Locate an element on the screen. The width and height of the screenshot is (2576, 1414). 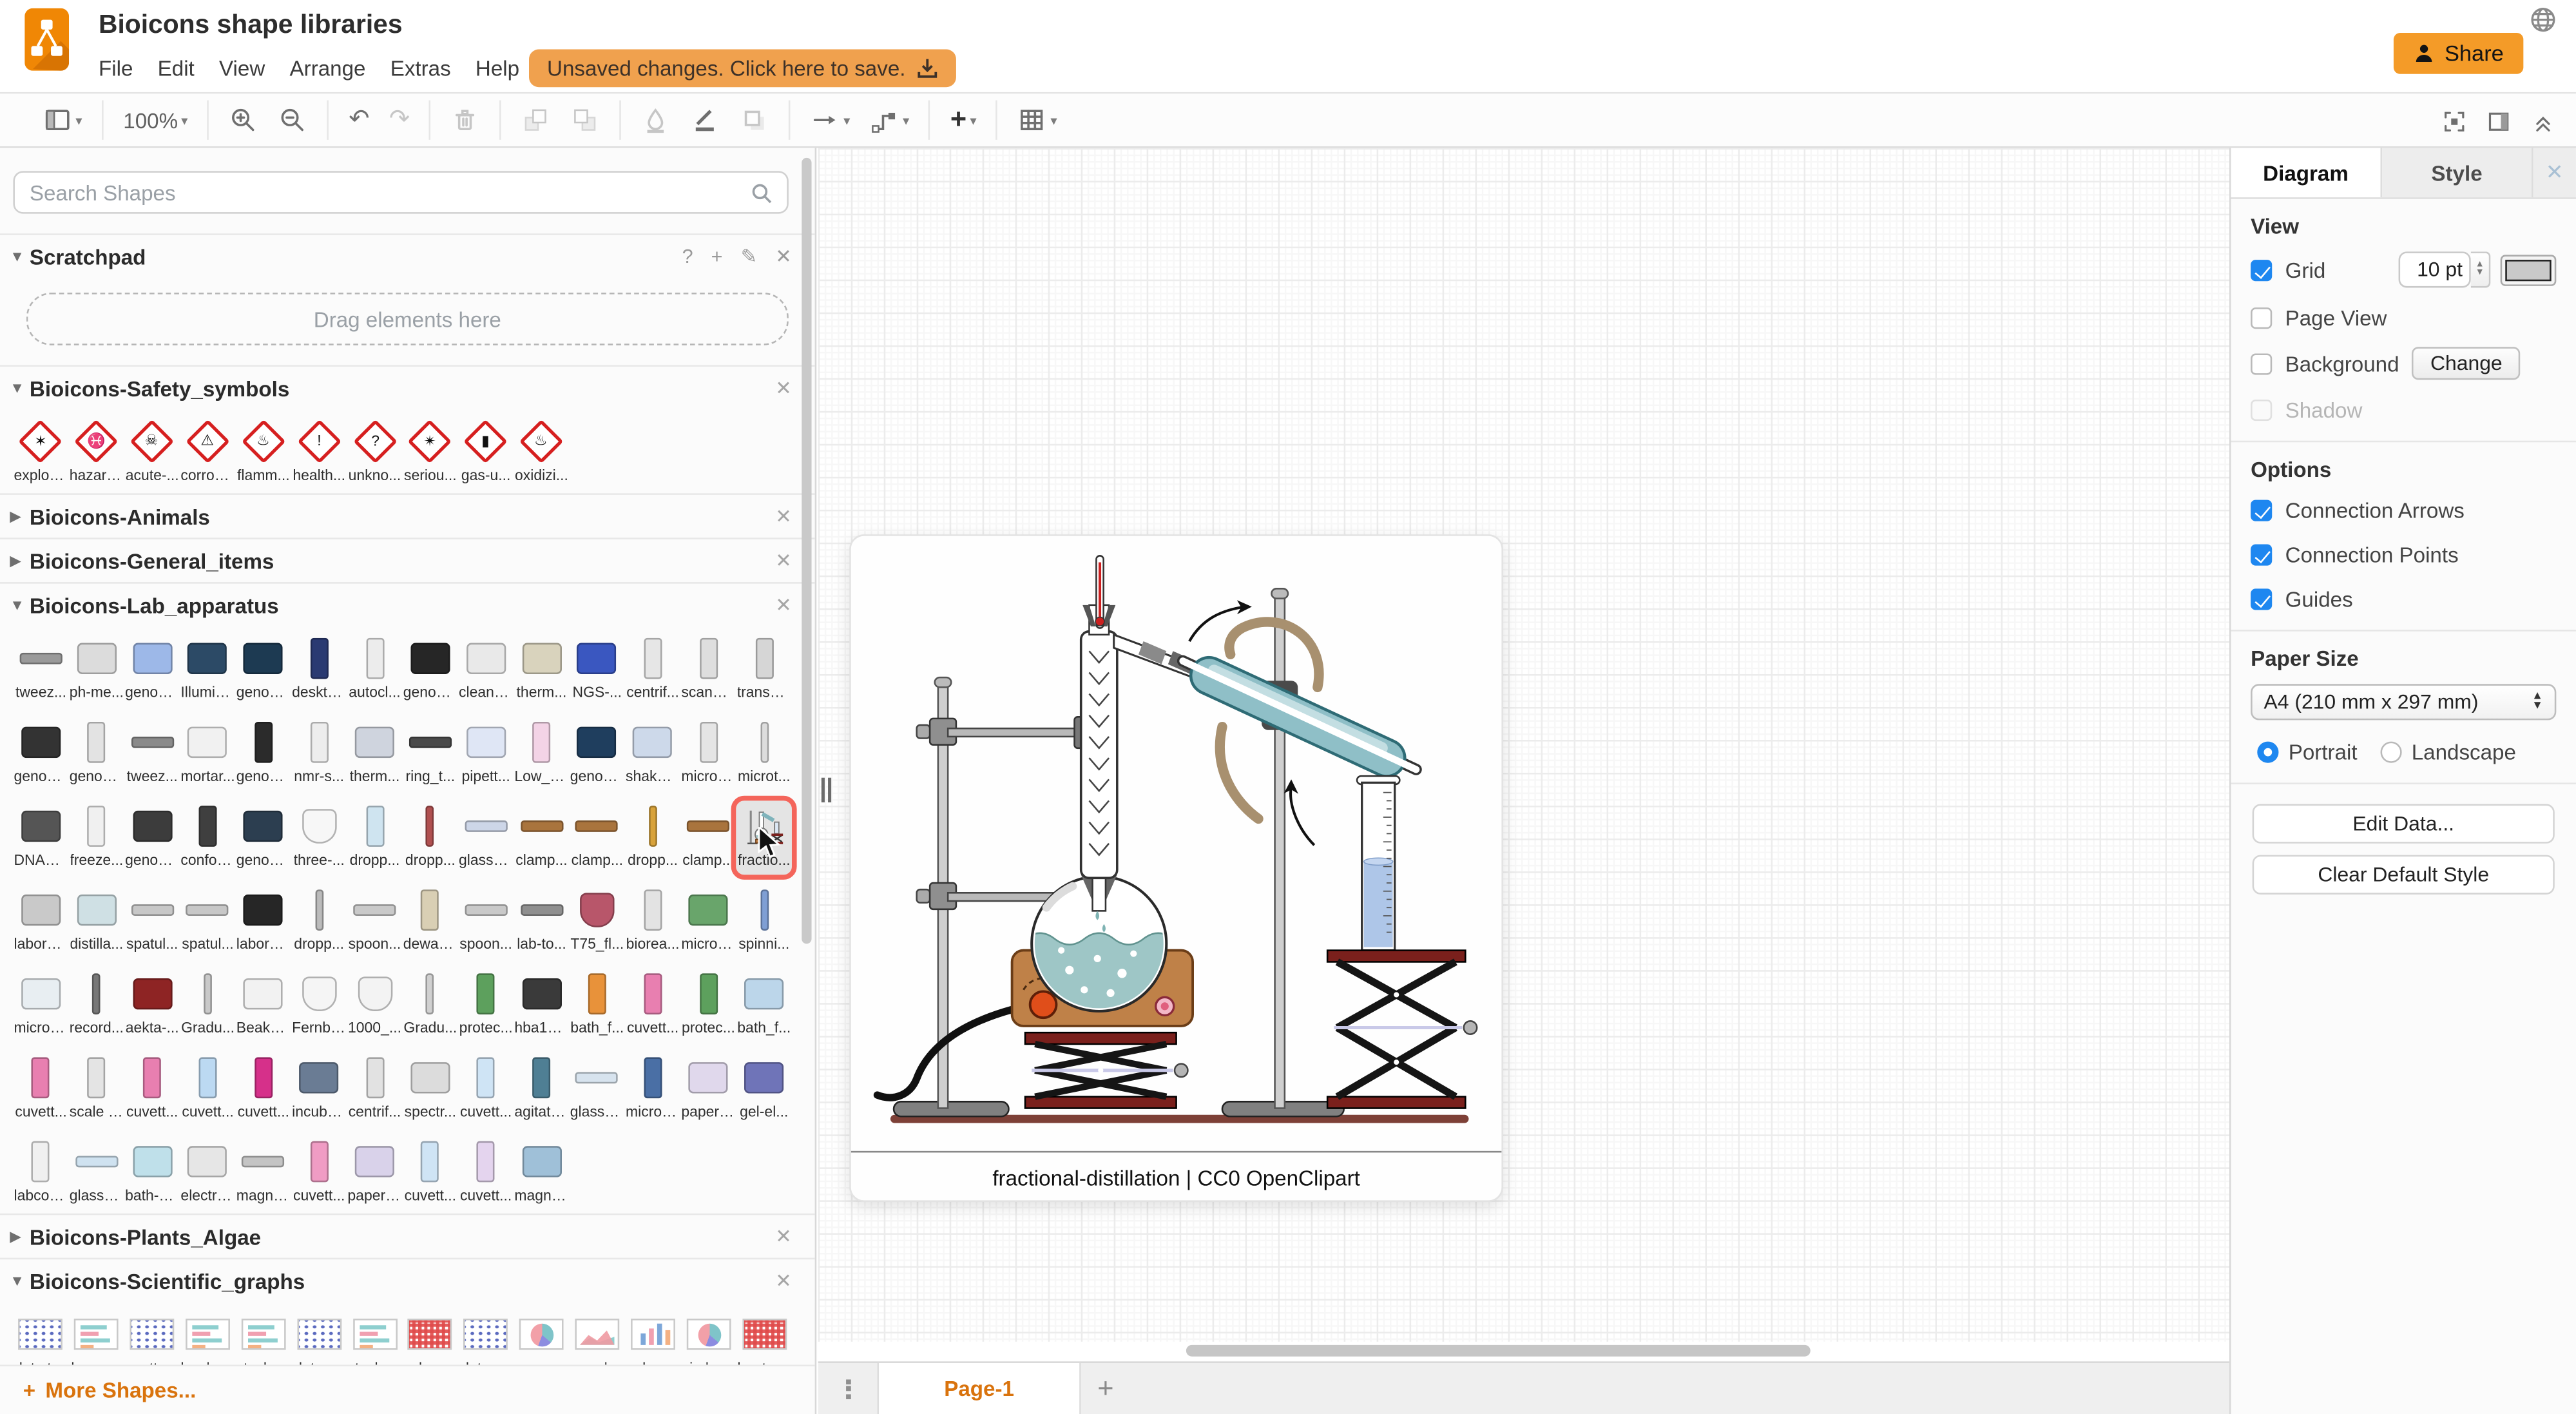
section-header-bioicons-animals: ▶ Bioicons-Animals ✕ is located at coordinates (408, 515).